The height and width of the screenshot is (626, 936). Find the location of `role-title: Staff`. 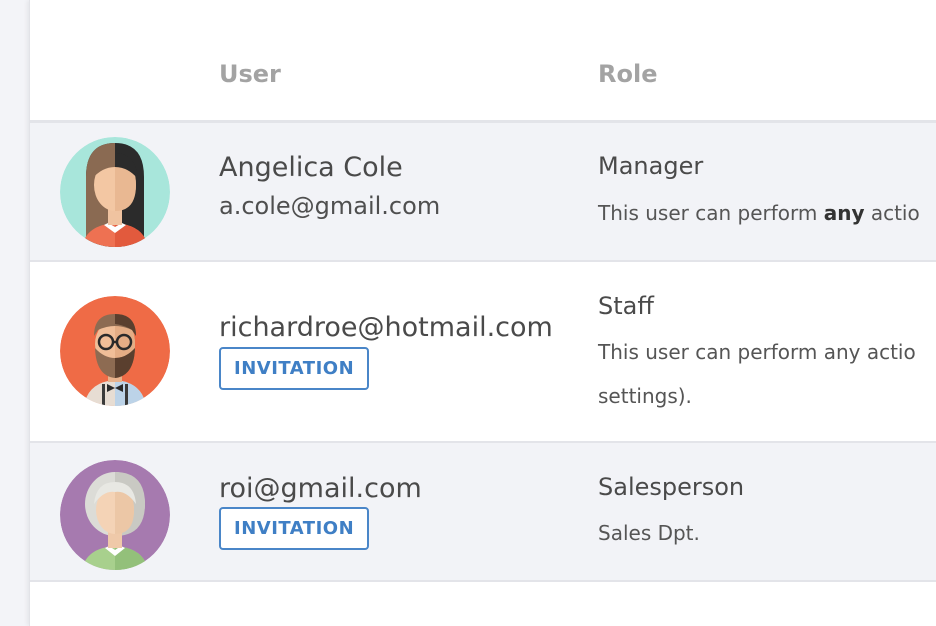

role-title: Staff is located at coordinates (626, 306).